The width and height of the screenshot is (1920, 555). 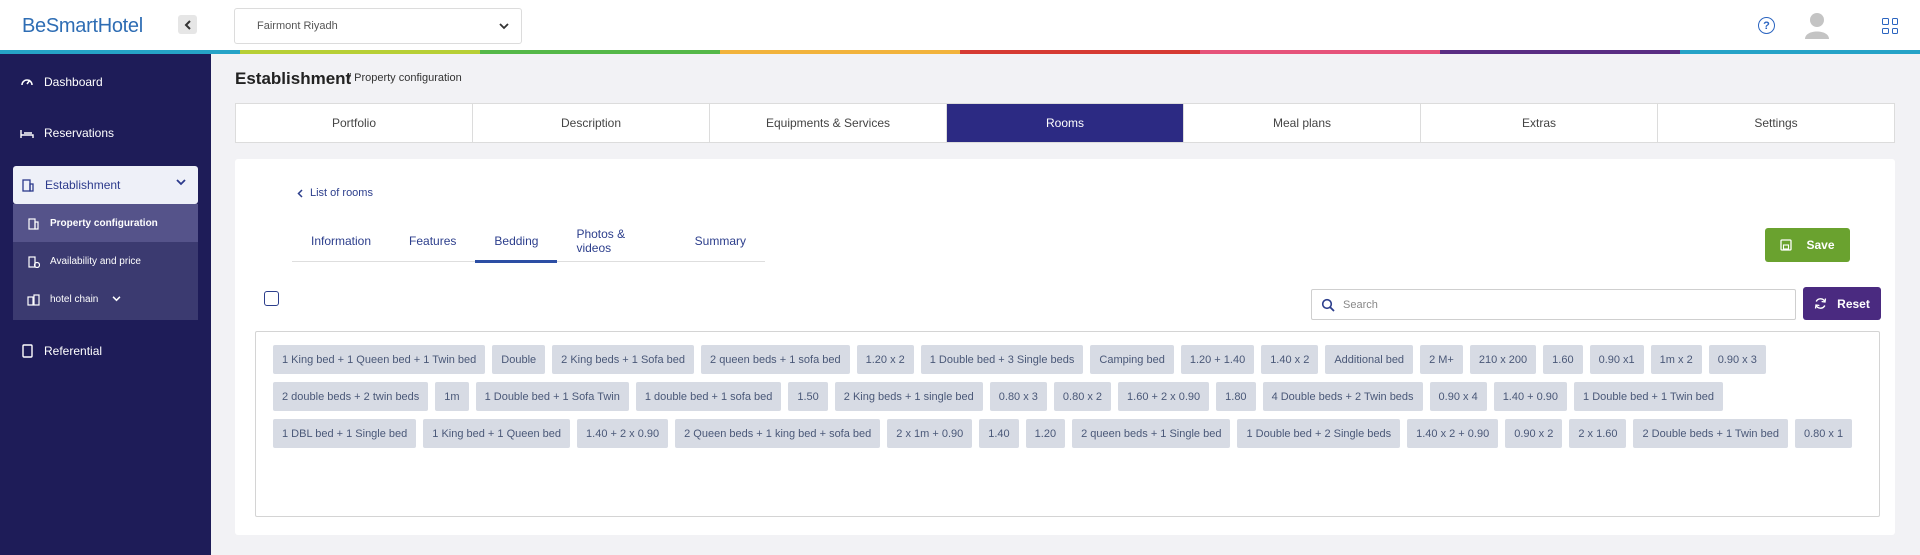 I want to click on sidebar-item-label: hotel chain, so click(x=74, y=299).